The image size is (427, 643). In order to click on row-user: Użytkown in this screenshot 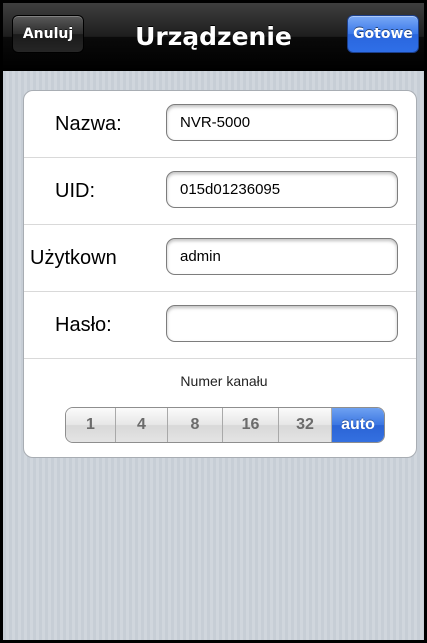, I will do `click(220, 258)`.